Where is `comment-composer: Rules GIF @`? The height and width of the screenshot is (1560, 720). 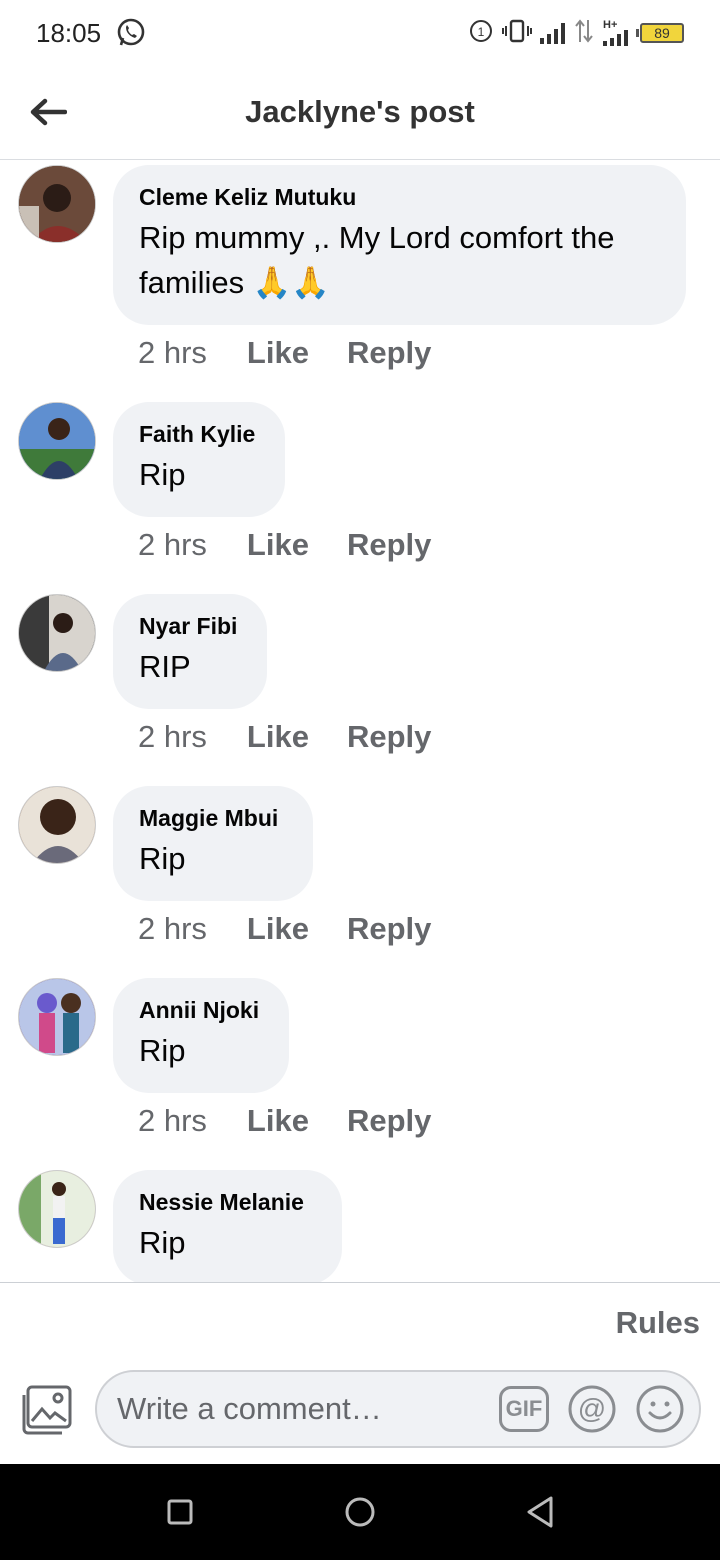 comment-composer: Rules GIF @ is located at coordinates (360, 1373).